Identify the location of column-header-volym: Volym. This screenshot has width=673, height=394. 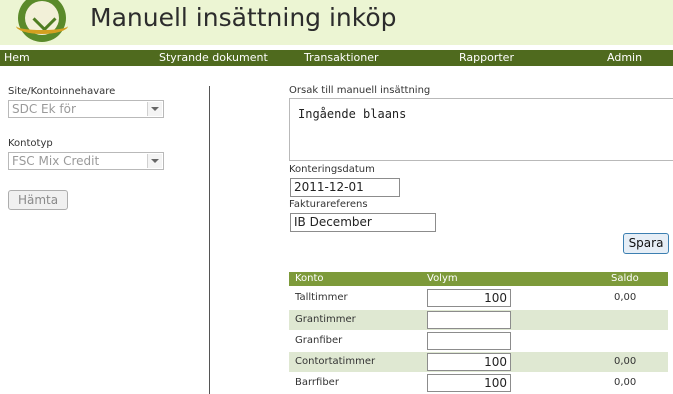
(442, 278).